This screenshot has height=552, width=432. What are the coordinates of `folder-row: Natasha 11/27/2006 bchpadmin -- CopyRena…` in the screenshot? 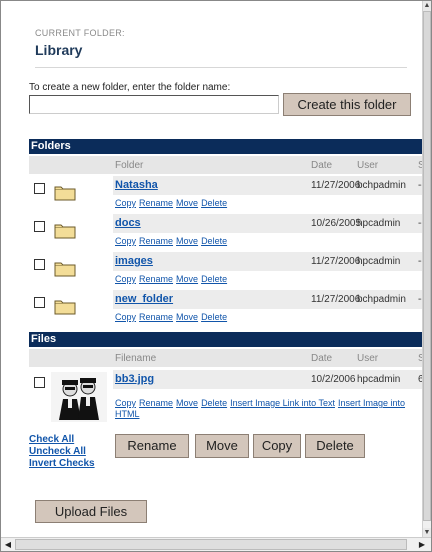 It's located at (226, 195).